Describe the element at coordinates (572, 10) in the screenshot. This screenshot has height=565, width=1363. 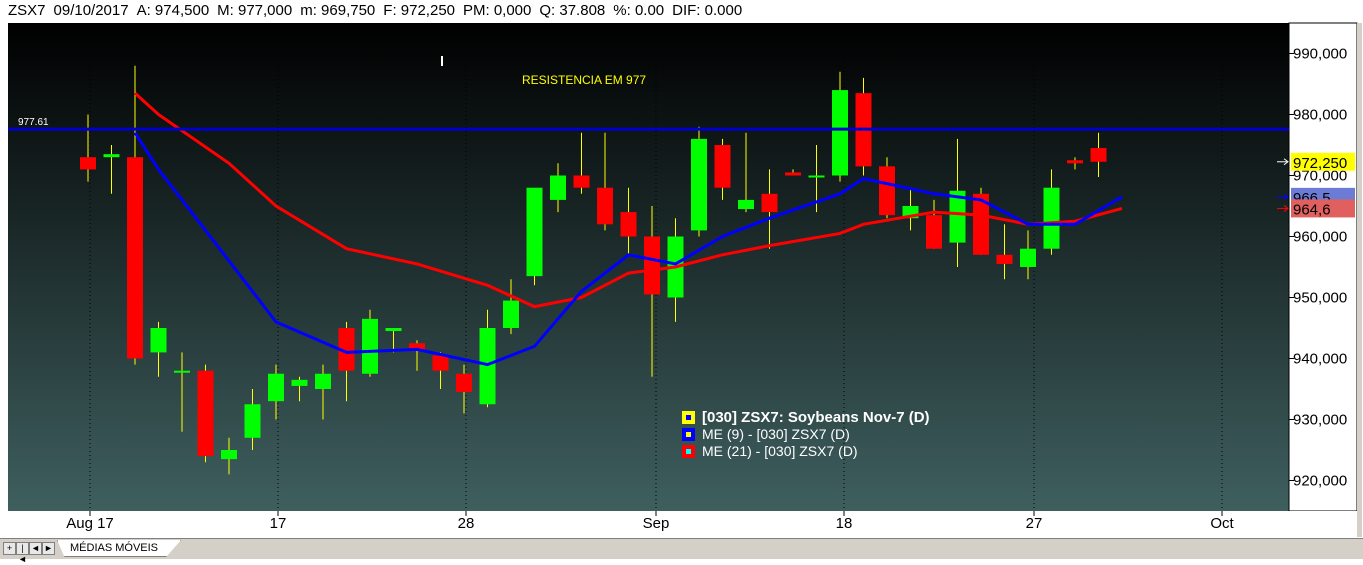
I see `info-qty: Q: 37.808` at that location.